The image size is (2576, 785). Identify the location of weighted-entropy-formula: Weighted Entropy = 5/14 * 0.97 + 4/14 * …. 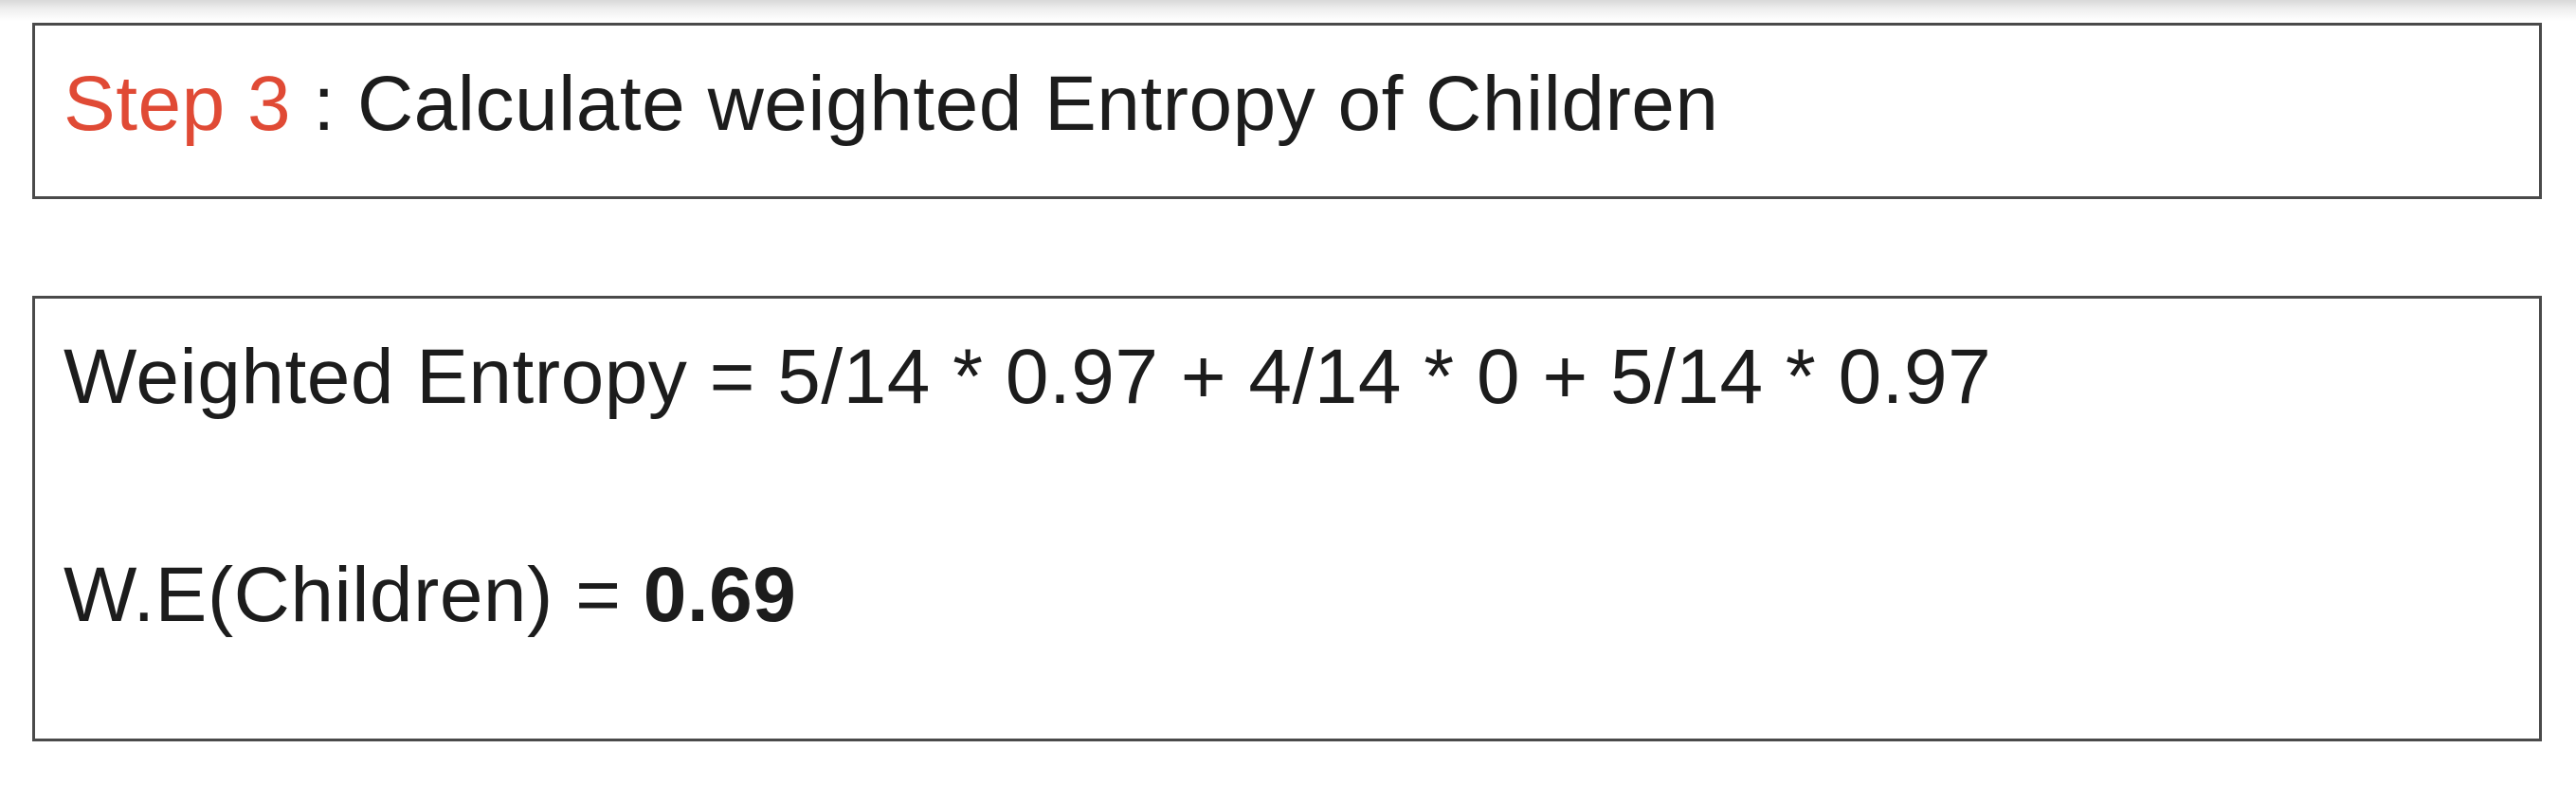
(1027, 377).